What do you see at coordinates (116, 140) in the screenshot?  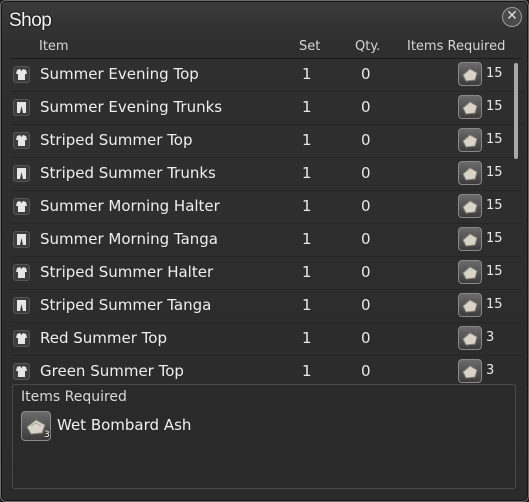 I see `item-name: Striped Summer Top` at bounding box center [116, 140].